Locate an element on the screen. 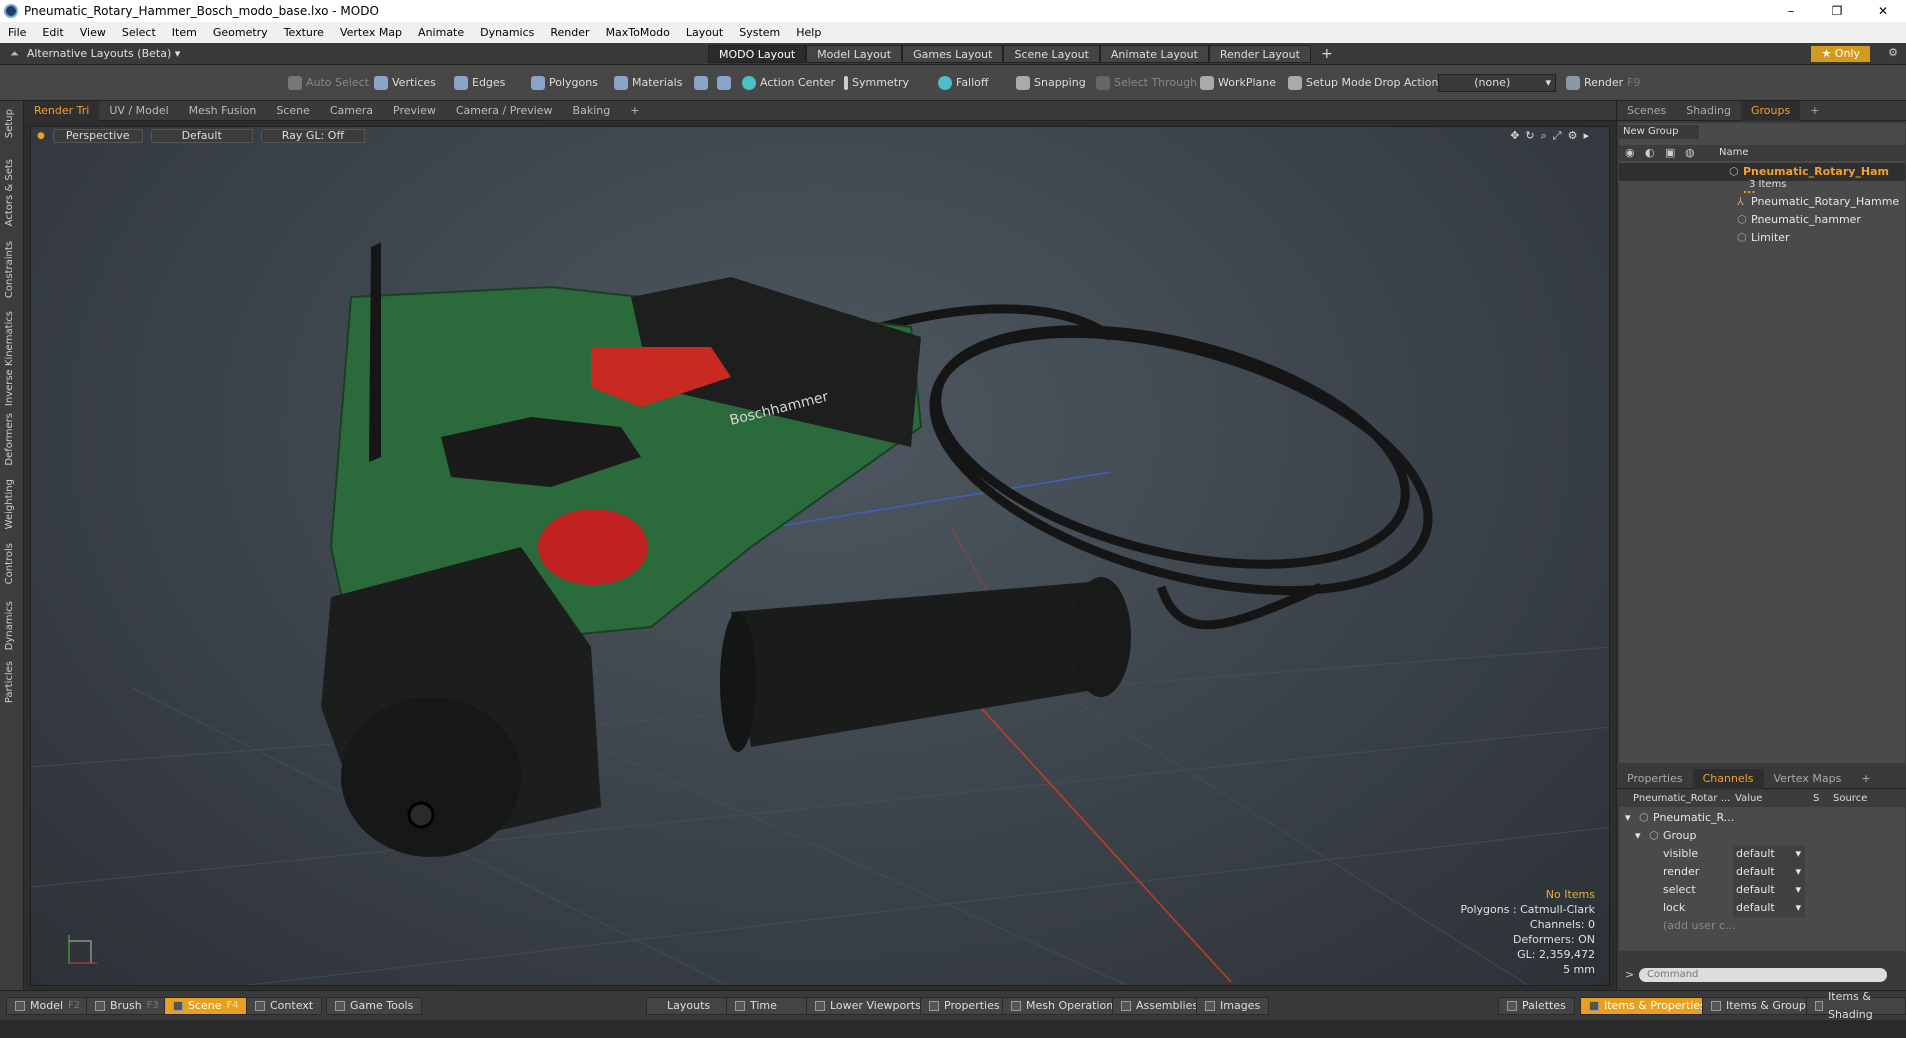  menu-view: View is located at coordinates (93, 32).